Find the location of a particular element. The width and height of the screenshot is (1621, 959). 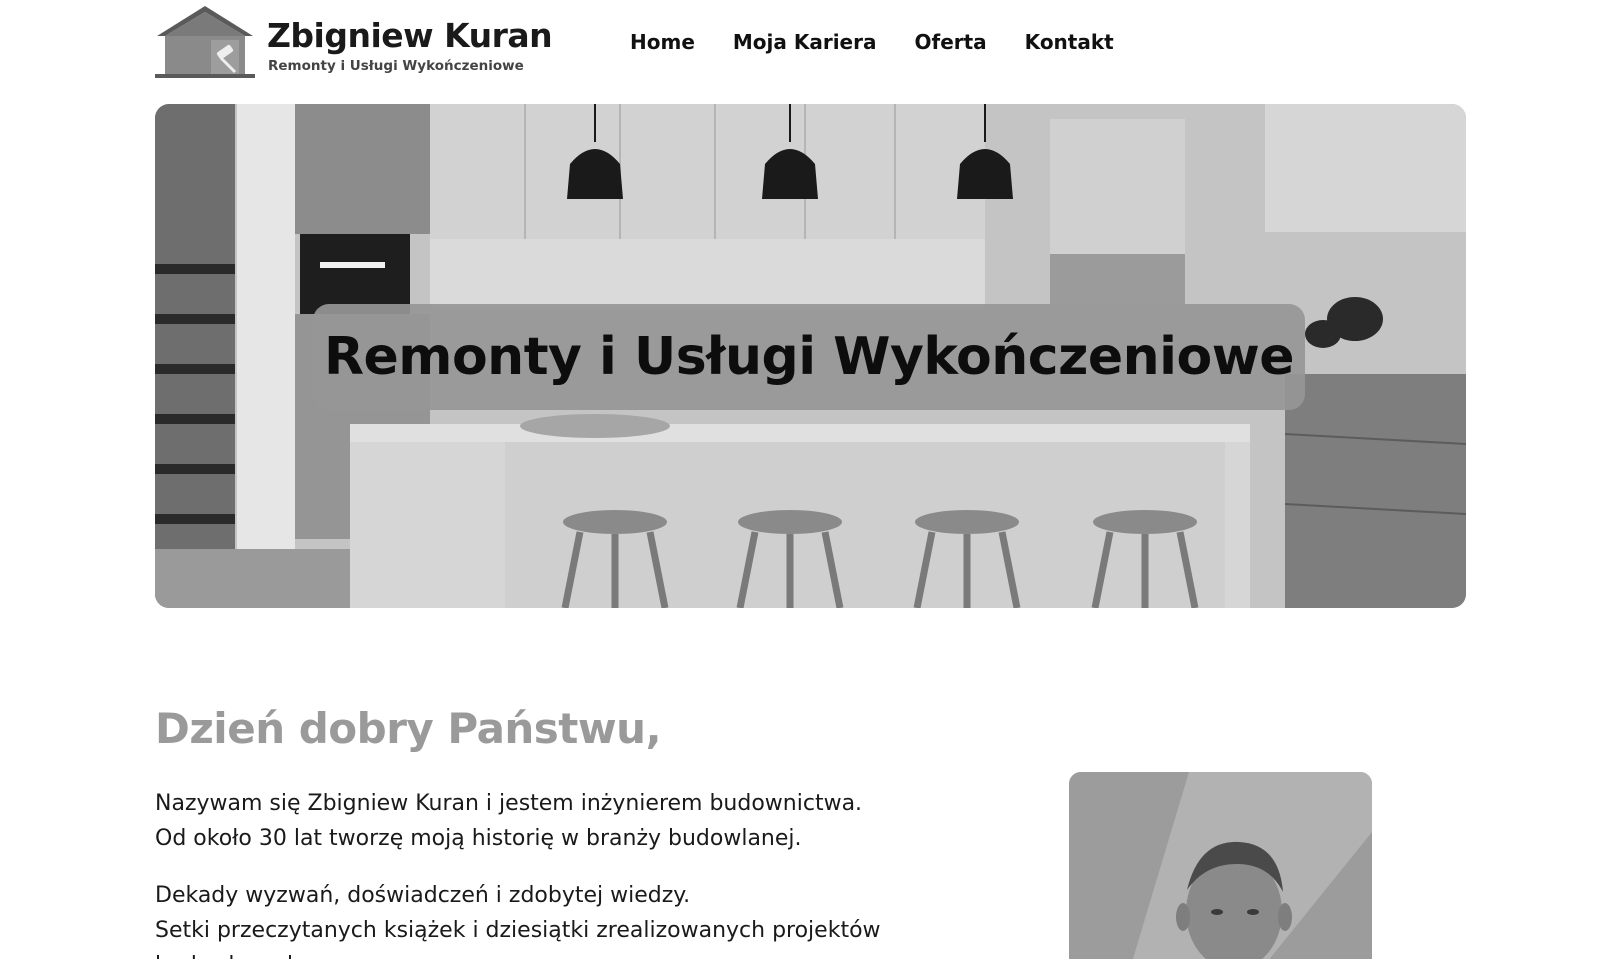

owner-portrait-illustration is located at coordinates (1220, 865).